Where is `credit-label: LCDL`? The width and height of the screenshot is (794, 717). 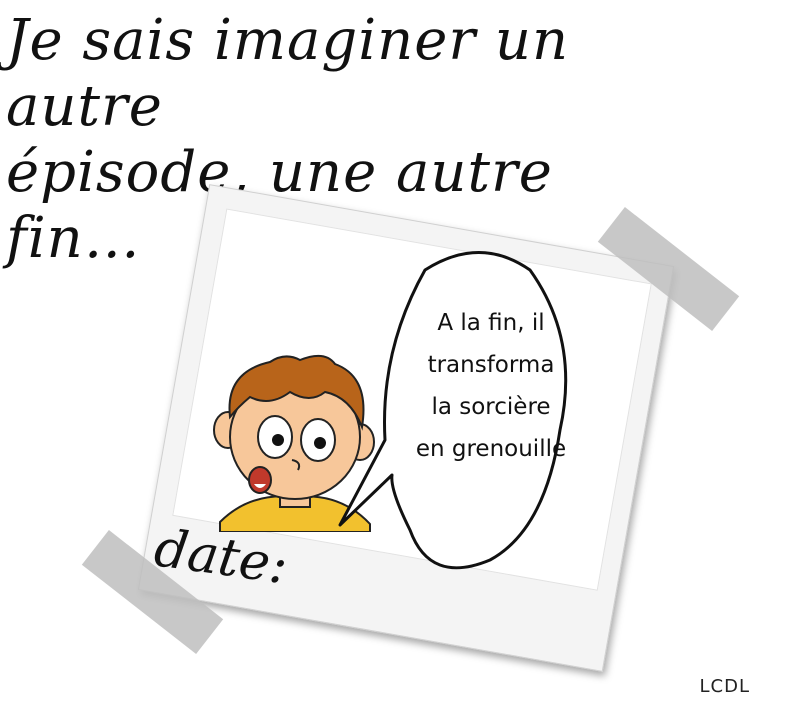 credit-label: LCDL is located at coordinates (724, 686).